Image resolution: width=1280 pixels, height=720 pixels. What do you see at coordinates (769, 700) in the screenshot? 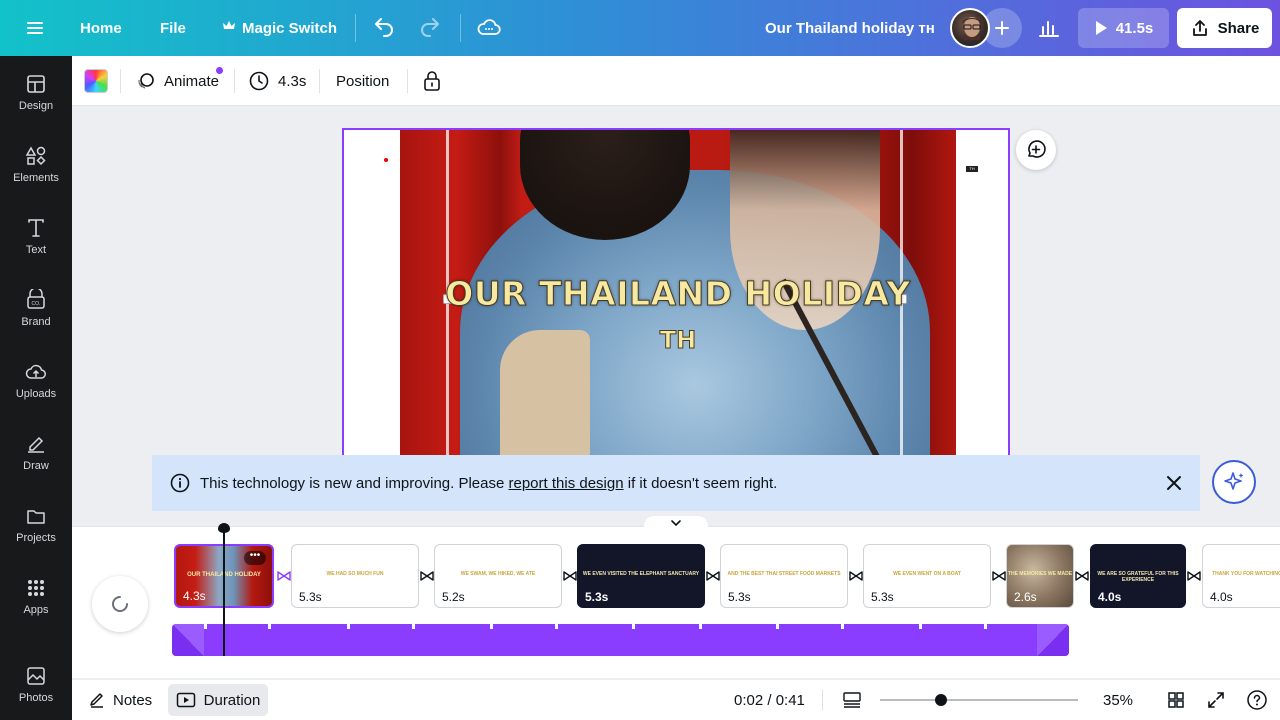
I see `playback-time: 0:02 / 0:41` at bounding box center [769, 700].